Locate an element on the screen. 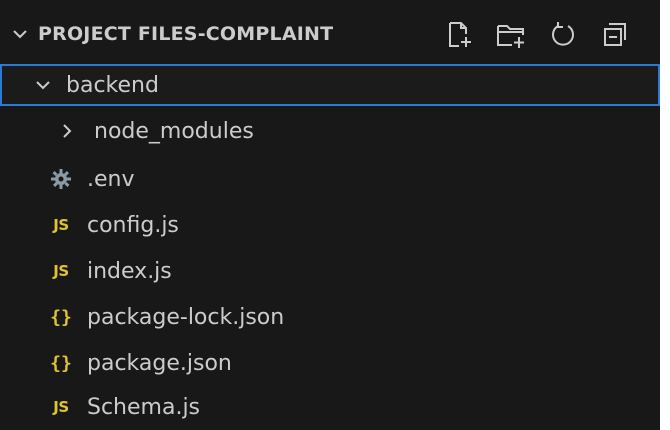 The height and width of the screenshot is (430, 670). collapse-all-icon is located at coordinates (615, 35).